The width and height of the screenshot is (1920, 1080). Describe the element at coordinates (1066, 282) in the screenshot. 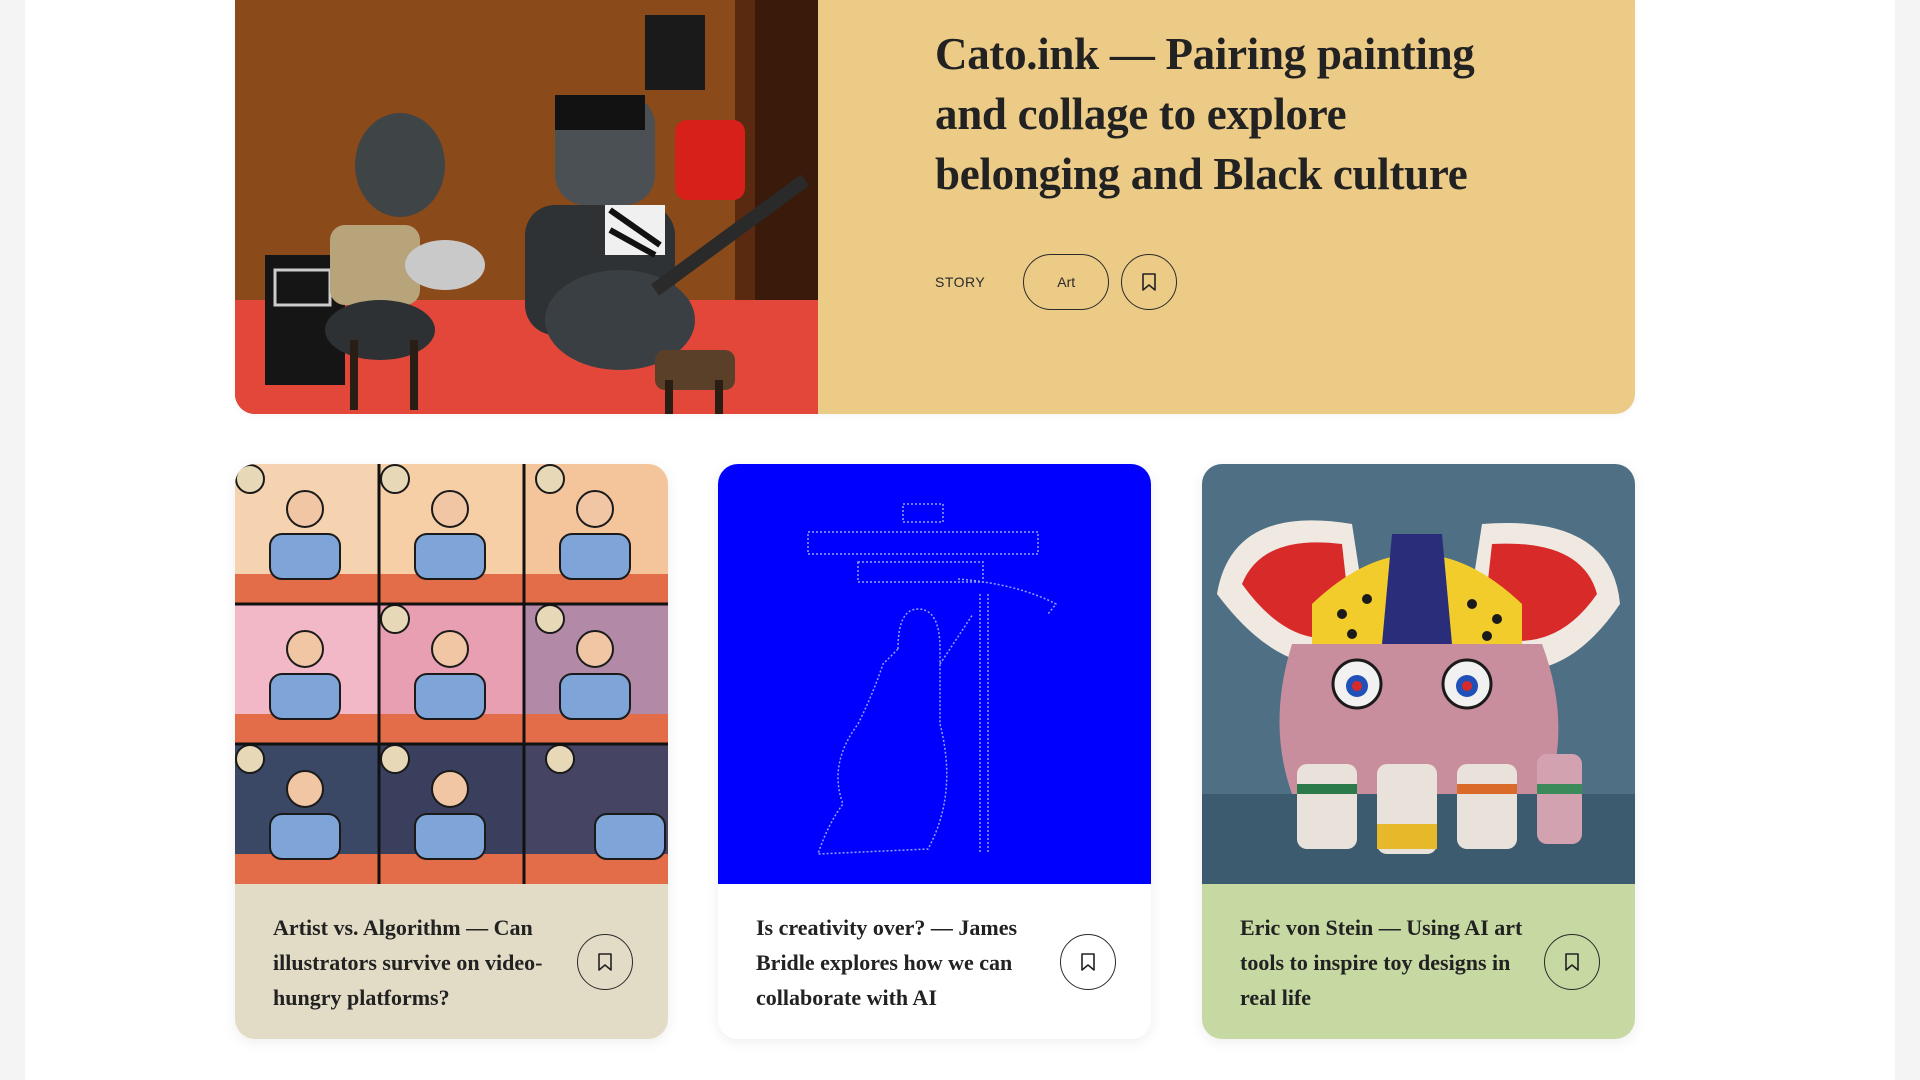

I see `tag-art-button: Art` at that location.